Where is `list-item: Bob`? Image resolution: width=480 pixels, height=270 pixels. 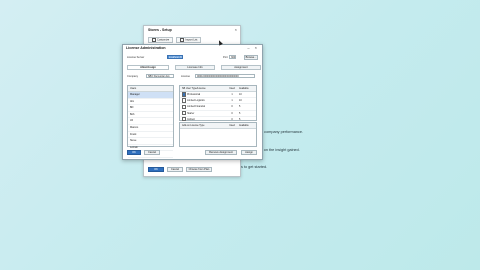
list-item: Bob is located at coordinates (150, 115).